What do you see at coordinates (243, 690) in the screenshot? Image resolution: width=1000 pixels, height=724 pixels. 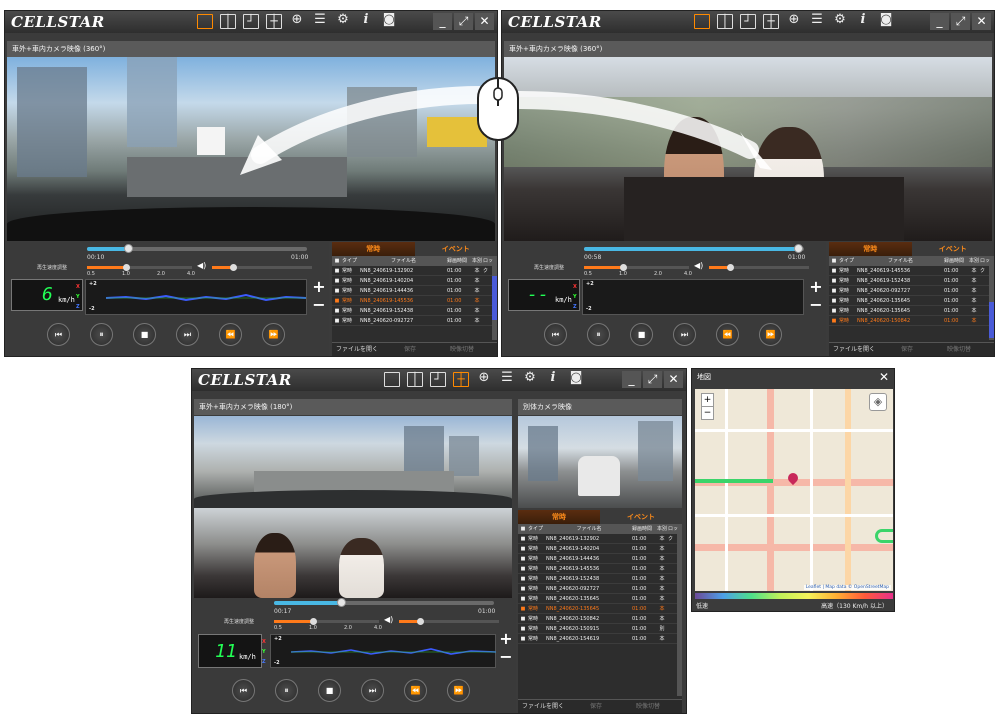 I see `skip-start-button: ⏮` at bounding box center [243, 690].